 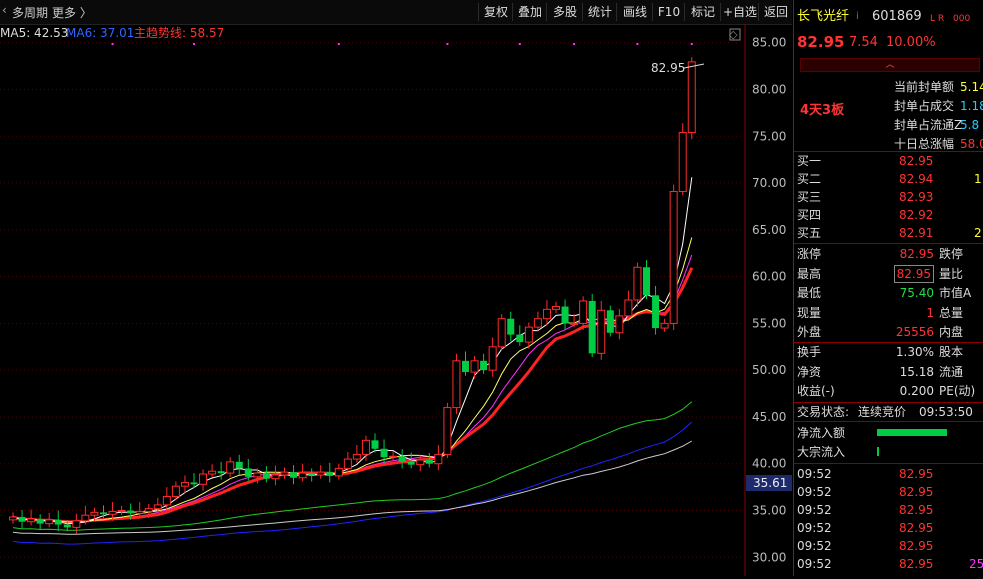 What do you see at coordinates (634, 12) in the screenshot?
I see `draw-line-button: 画线` at bounding box center [634, 12].